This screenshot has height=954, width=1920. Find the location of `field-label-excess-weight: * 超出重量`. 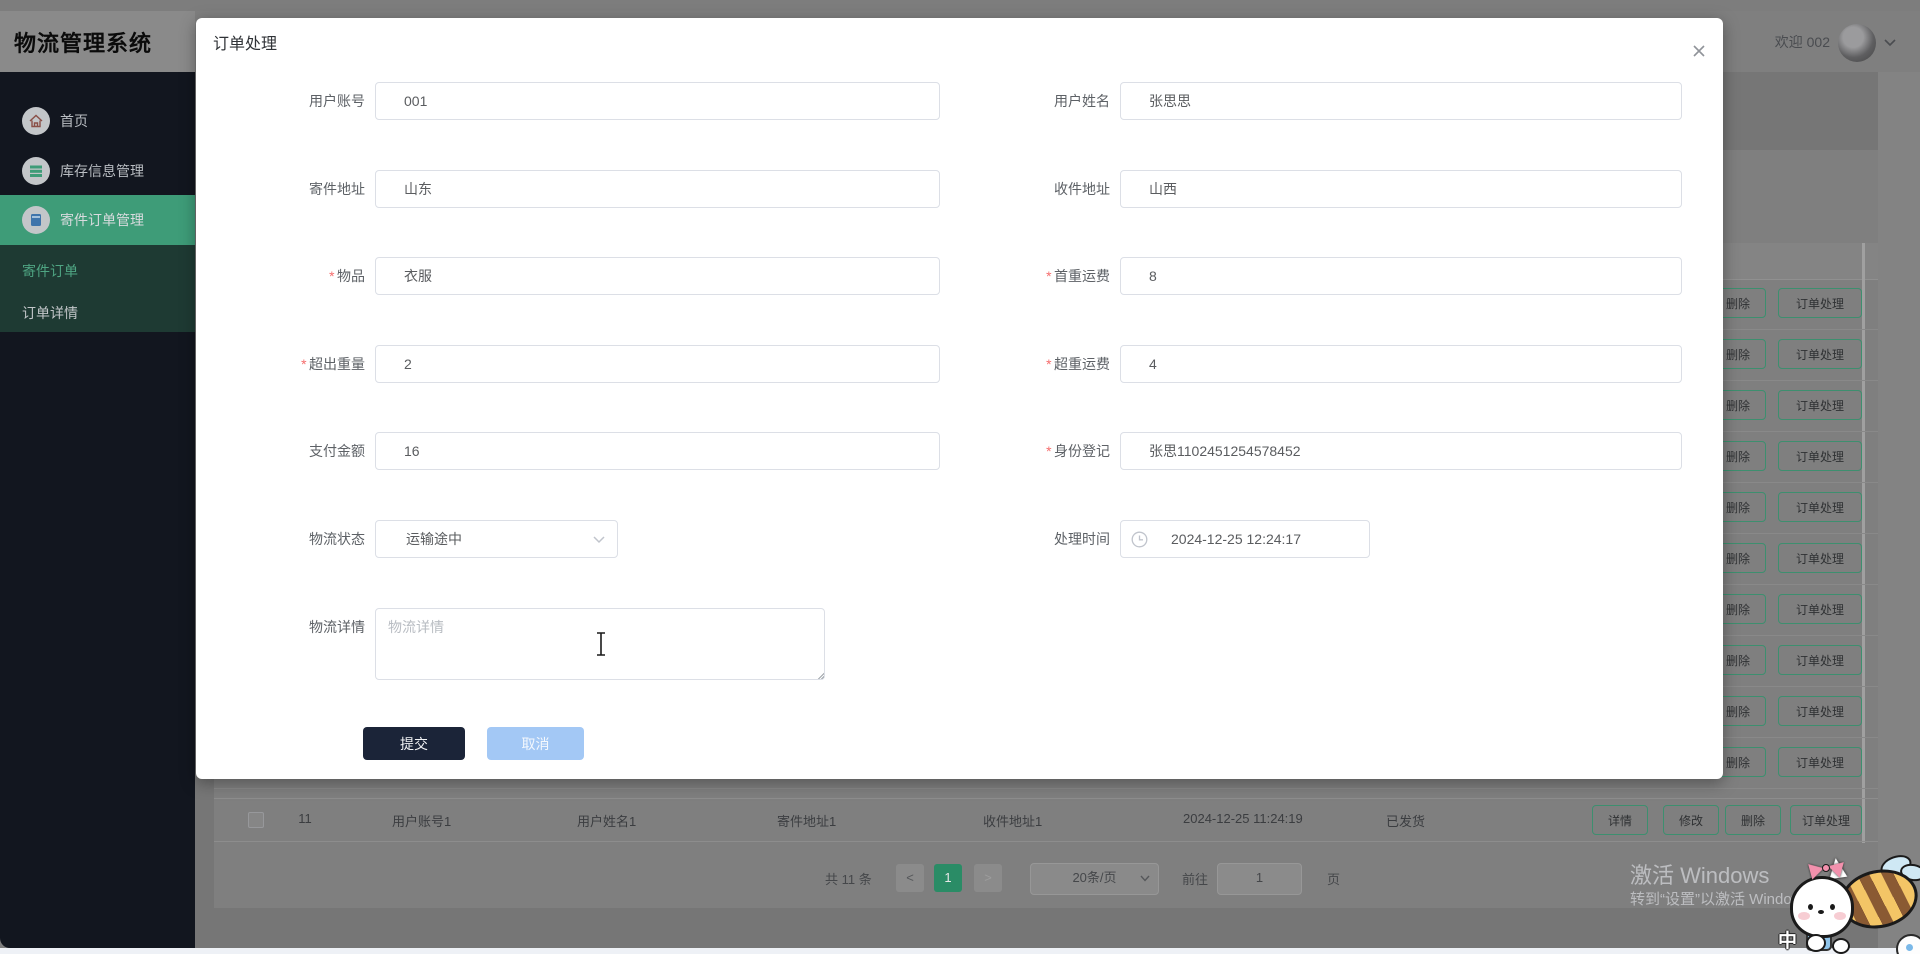

field-label-excess-weight: * 超出重量 is located at coordinates (332, 364).